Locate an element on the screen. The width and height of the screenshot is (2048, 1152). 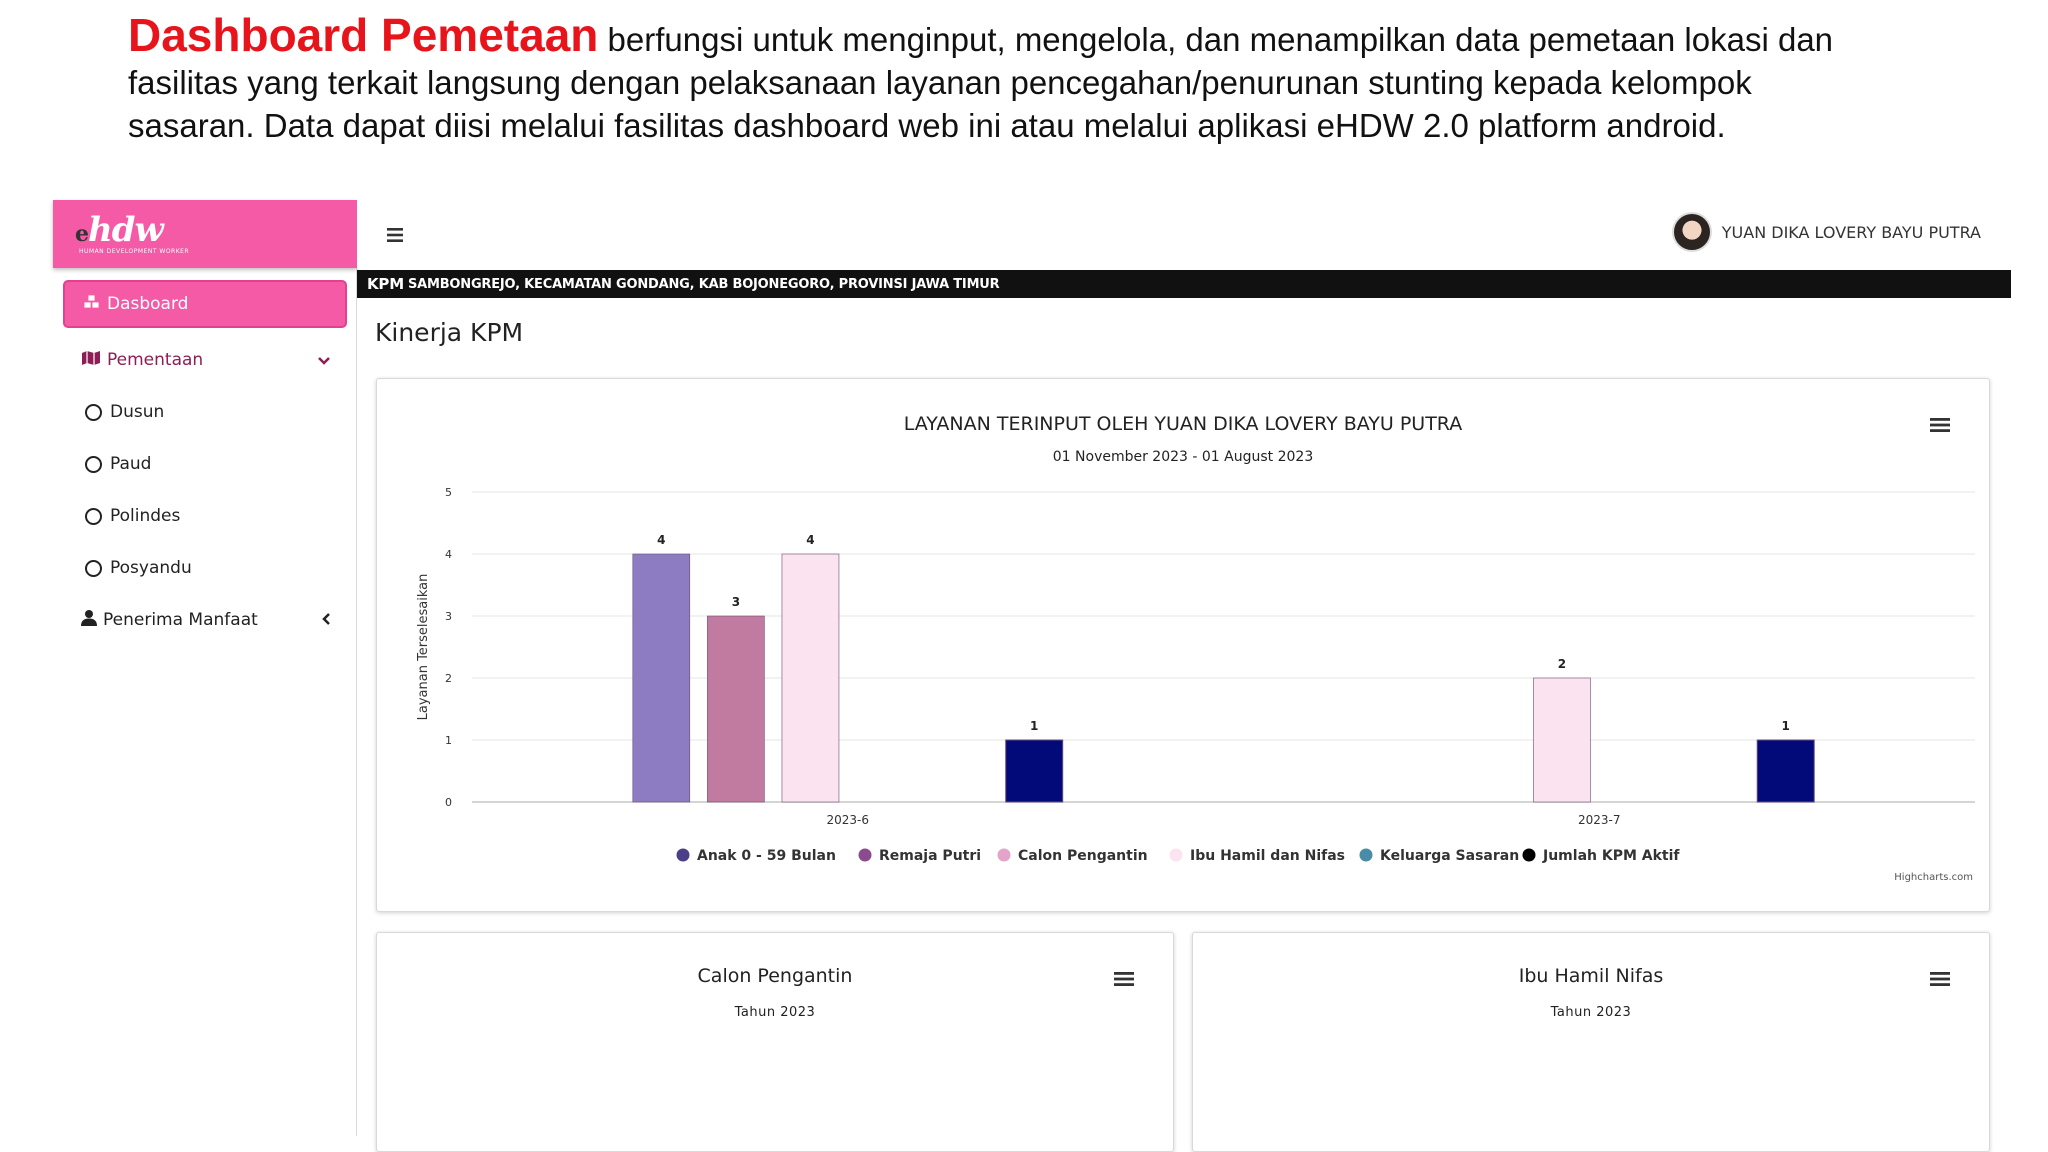
legend-item: Remaja Putri is located at coordinates (930, 856).